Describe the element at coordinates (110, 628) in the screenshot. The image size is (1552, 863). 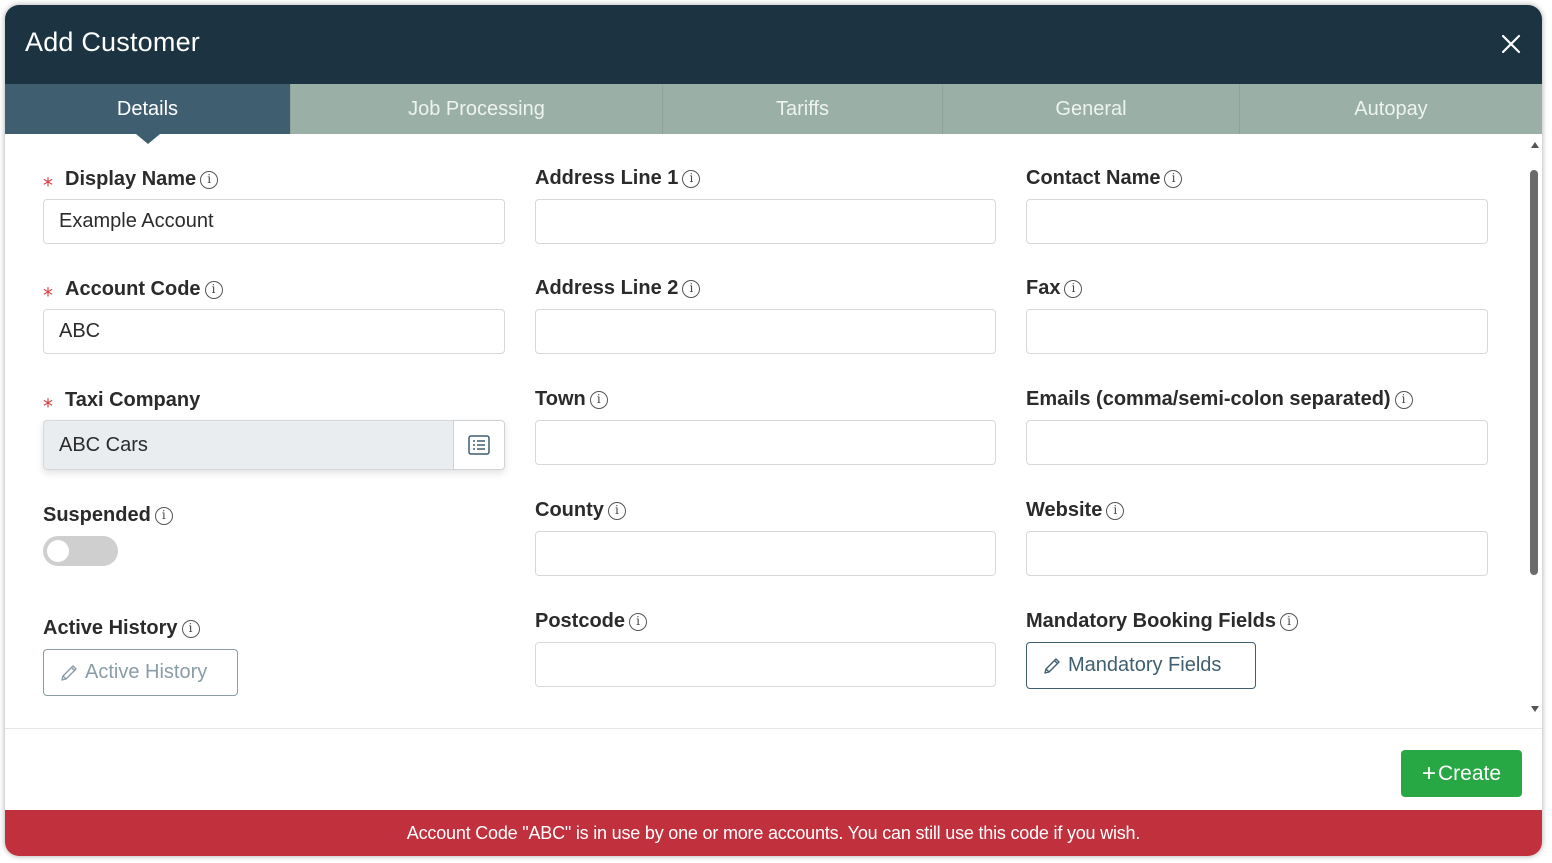
I see `label-text: Active History` at that location.